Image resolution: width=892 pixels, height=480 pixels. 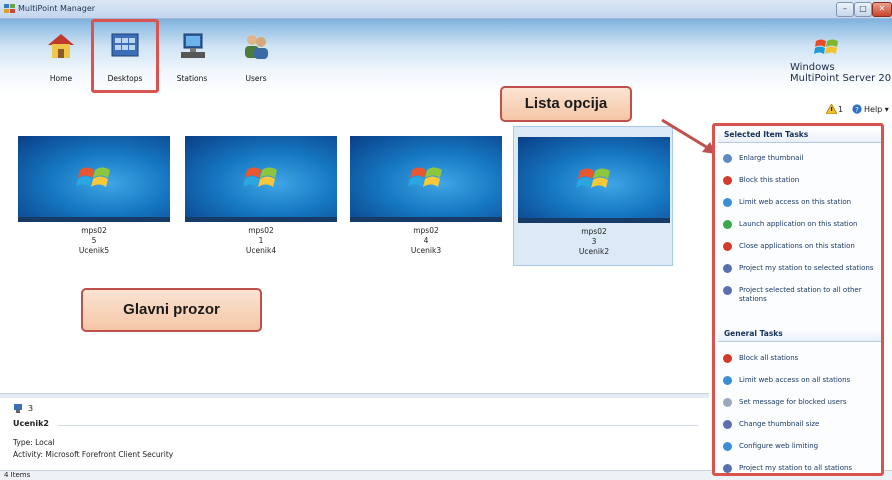 I want to click on title-bar, so click(x=446, y=9).